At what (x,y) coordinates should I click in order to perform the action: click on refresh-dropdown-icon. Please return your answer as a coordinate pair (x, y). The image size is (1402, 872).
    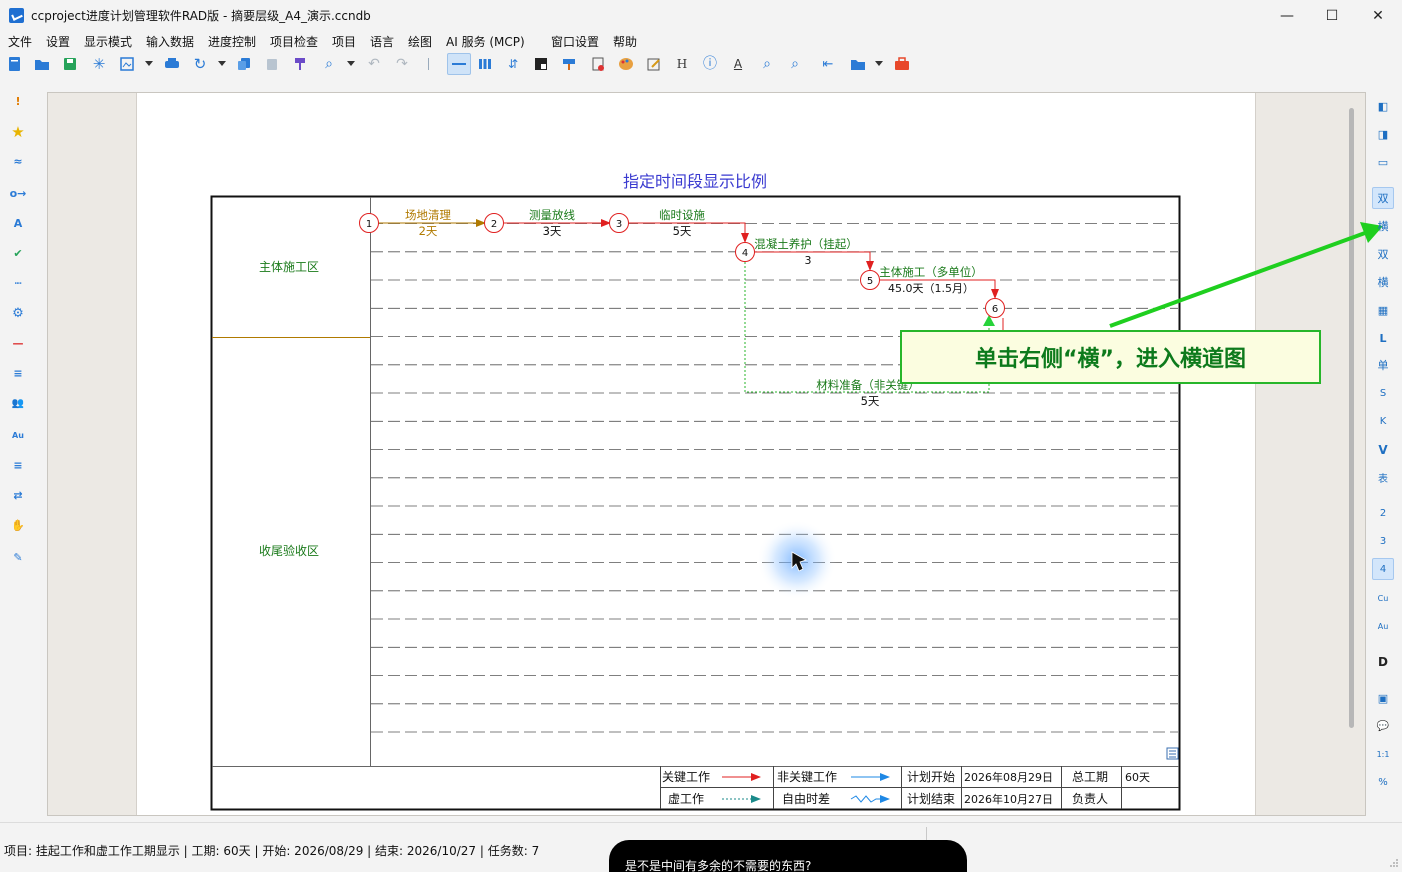
    Looking at the image, I should click on (222, 63).